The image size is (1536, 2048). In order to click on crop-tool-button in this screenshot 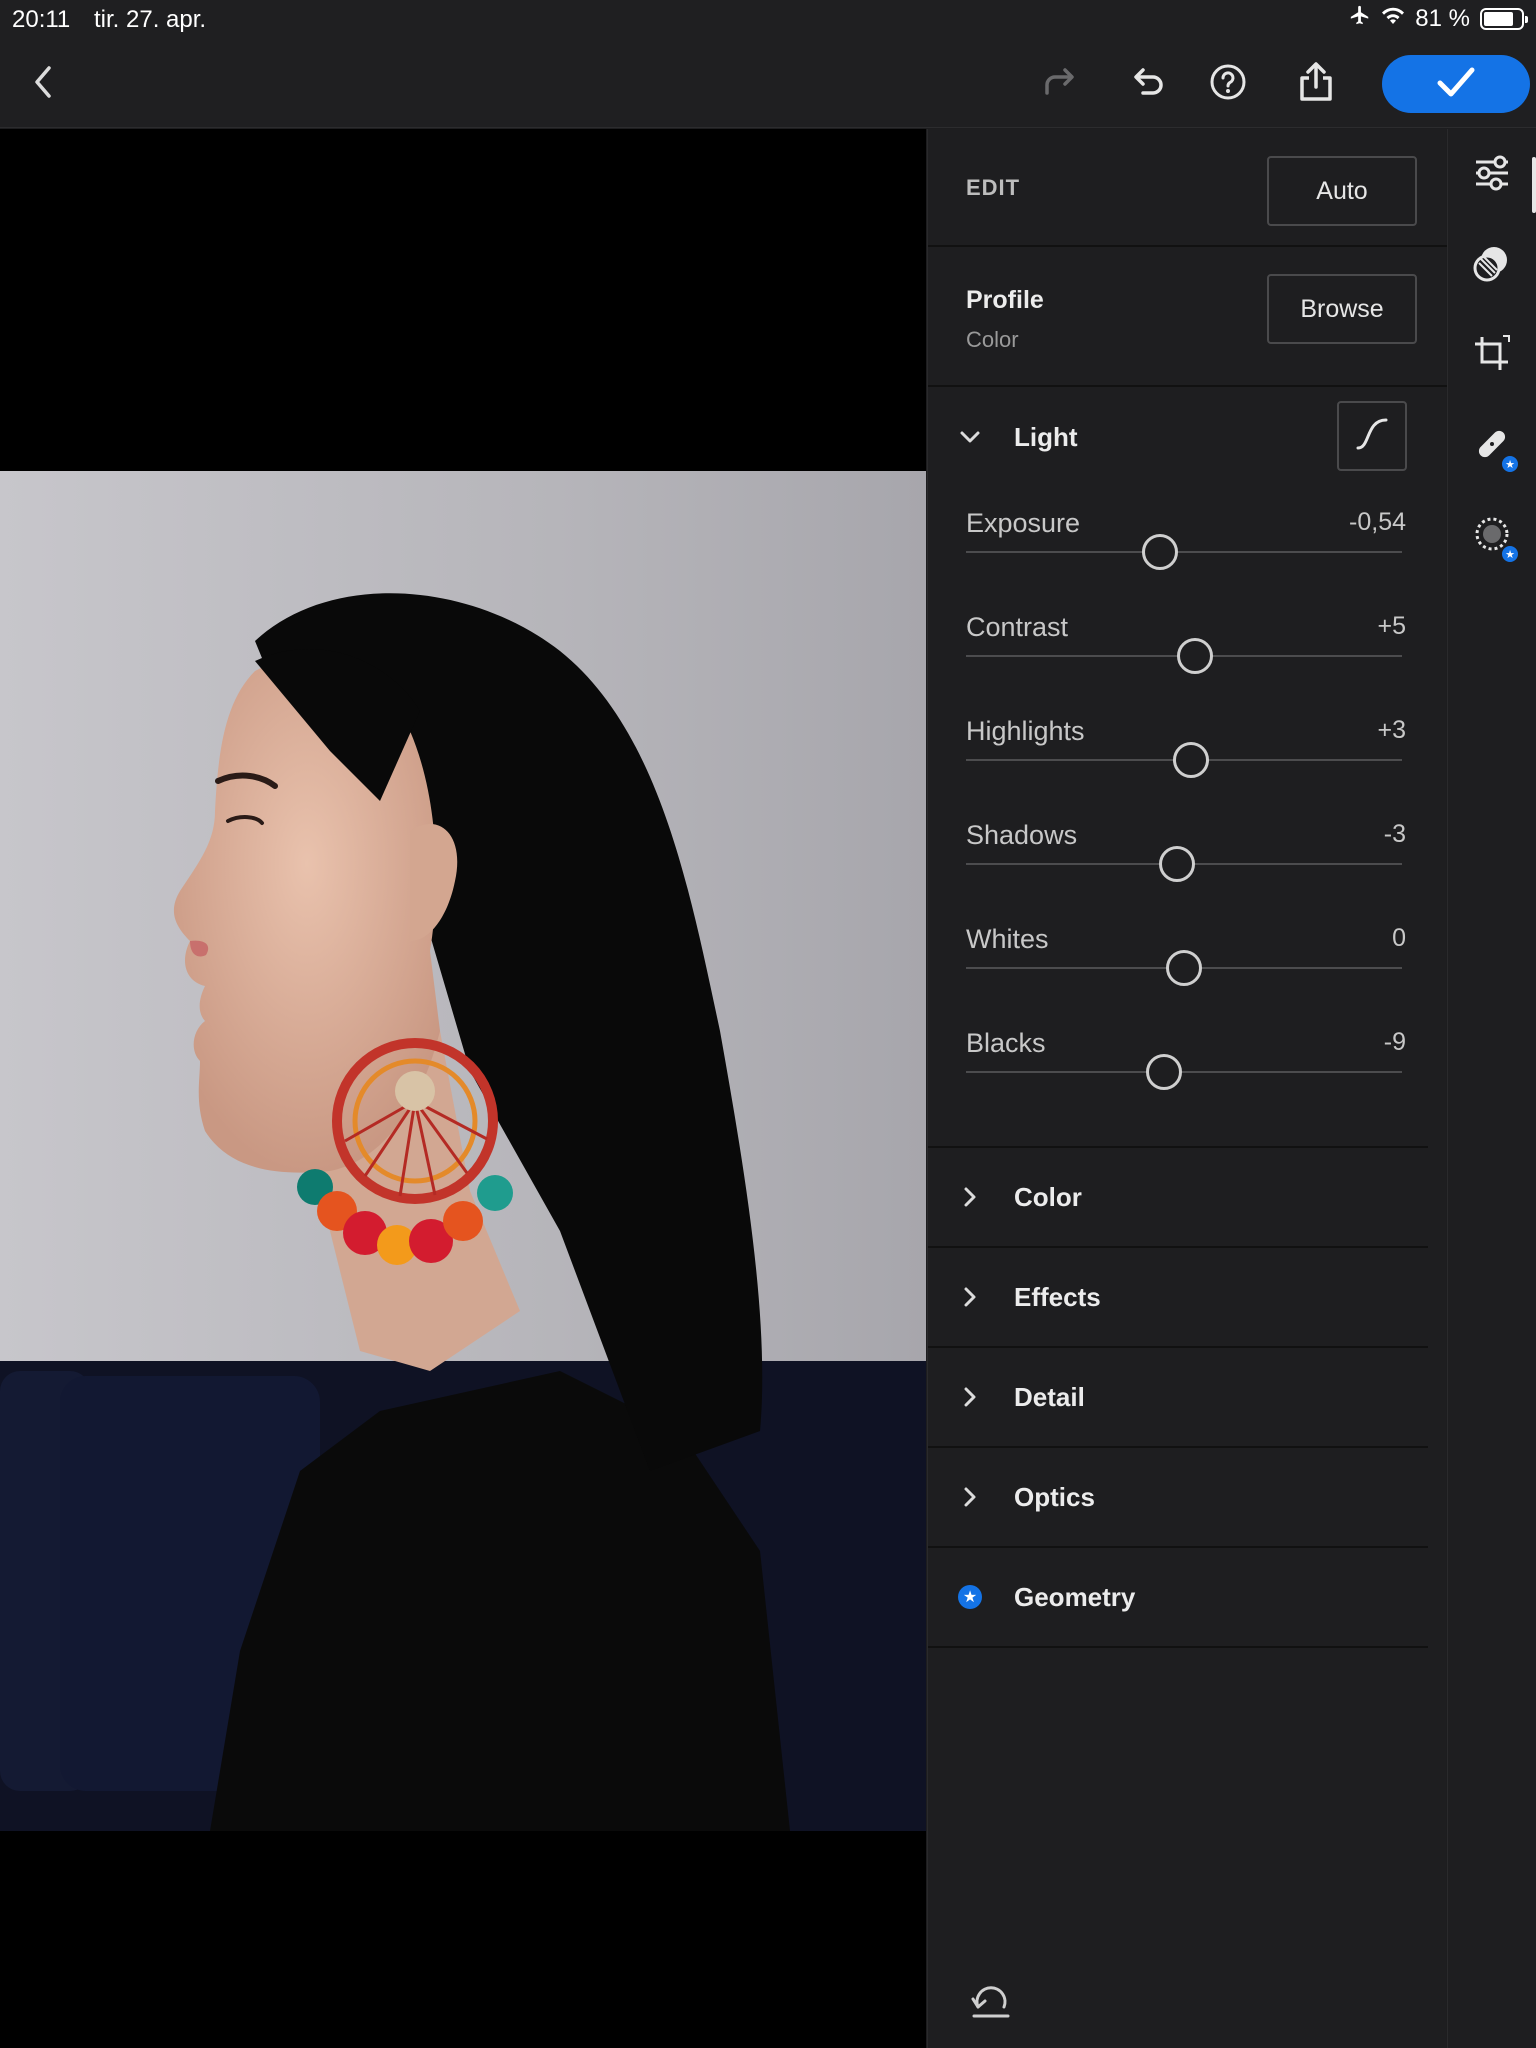, I will do `click(1492, 356)`.